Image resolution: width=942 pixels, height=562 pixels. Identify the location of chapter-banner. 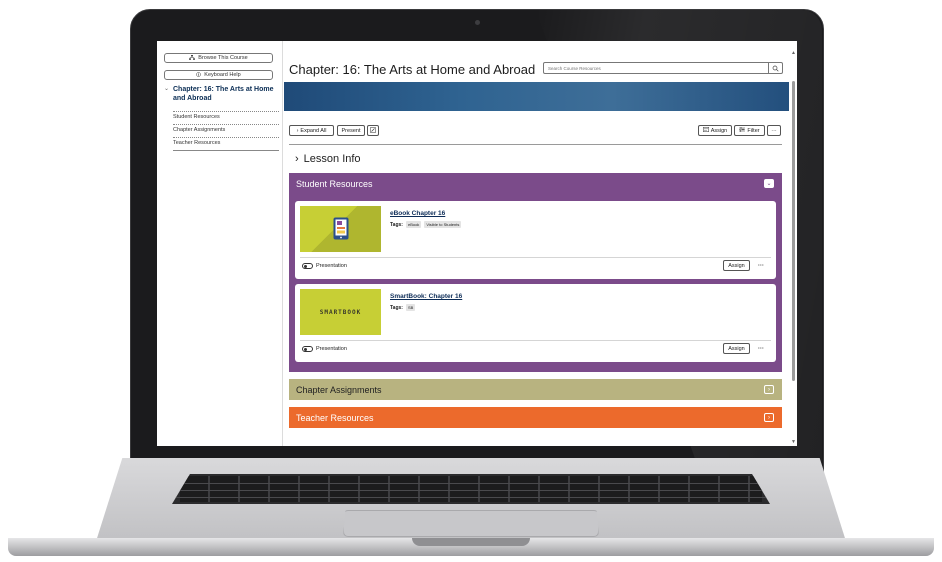
(536, 96).